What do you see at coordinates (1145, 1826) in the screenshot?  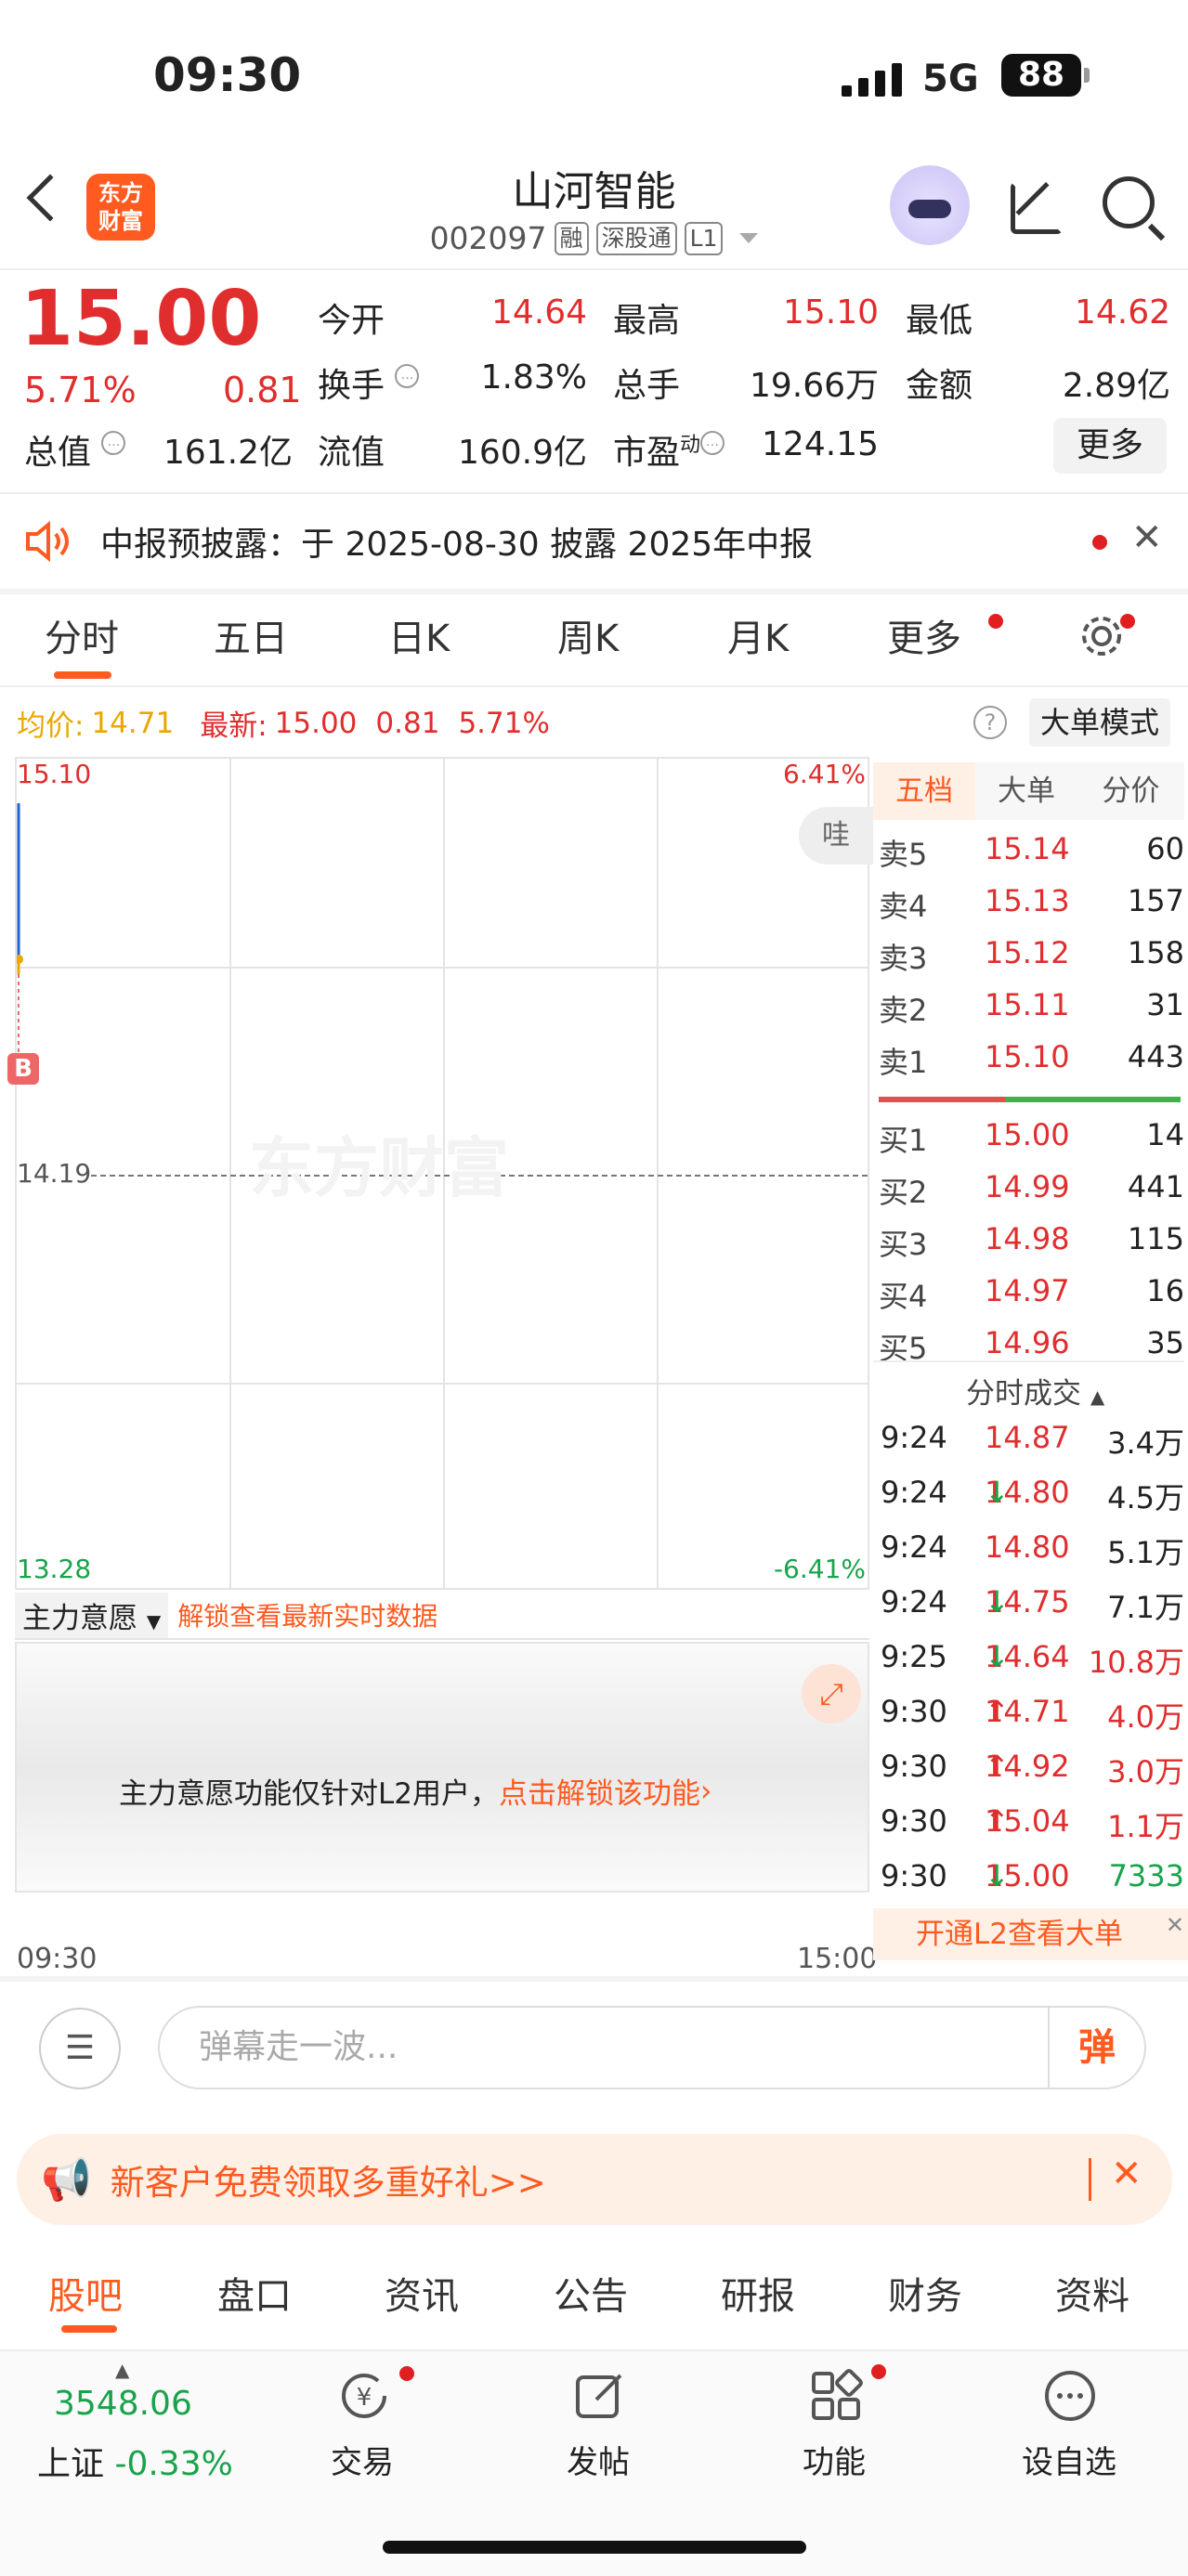 I see `tick-volume: 1.1万` at bounding box center [1145, 1826].